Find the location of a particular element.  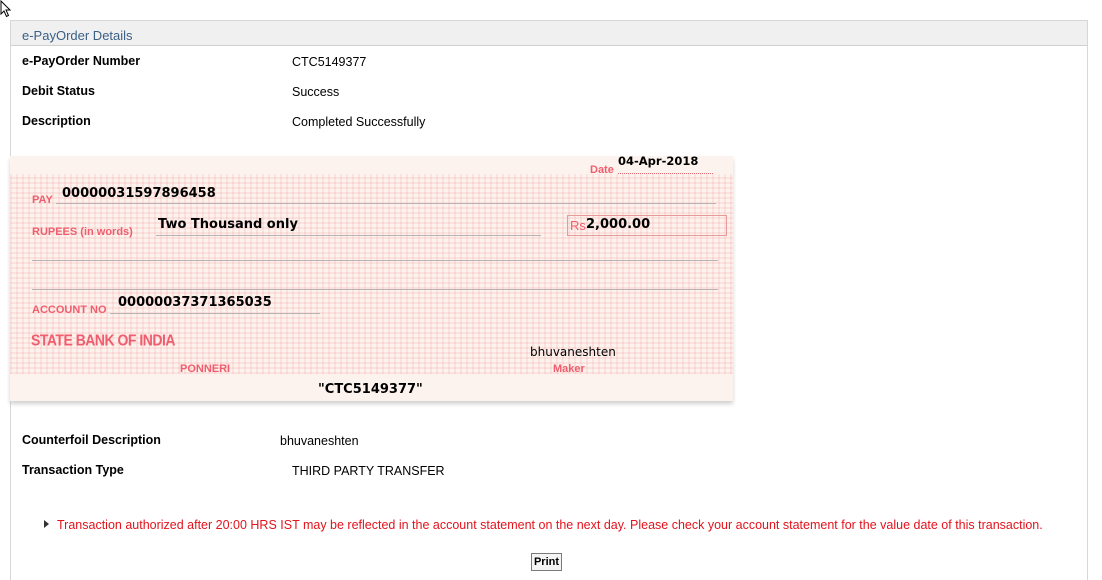

maker-name: bhuvaneshten is located at coordinates (573, 352).